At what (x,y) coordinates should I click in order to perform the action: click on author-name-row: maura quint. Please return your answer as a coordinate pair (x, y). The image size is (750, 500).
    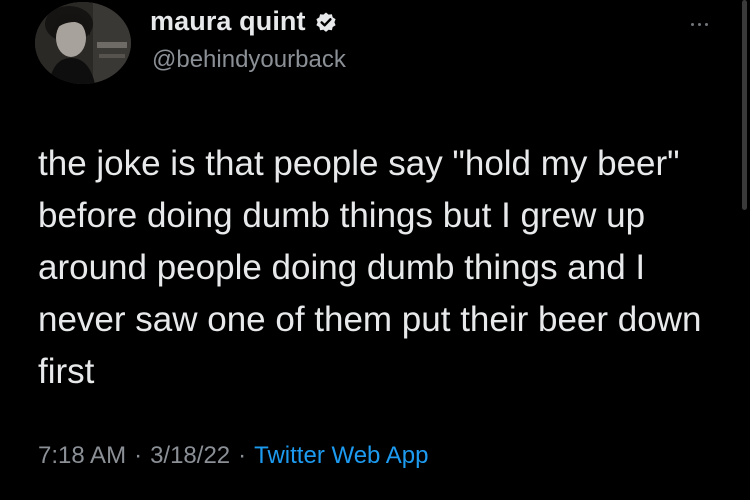
    Looking at the image, I should click on (244, 21).